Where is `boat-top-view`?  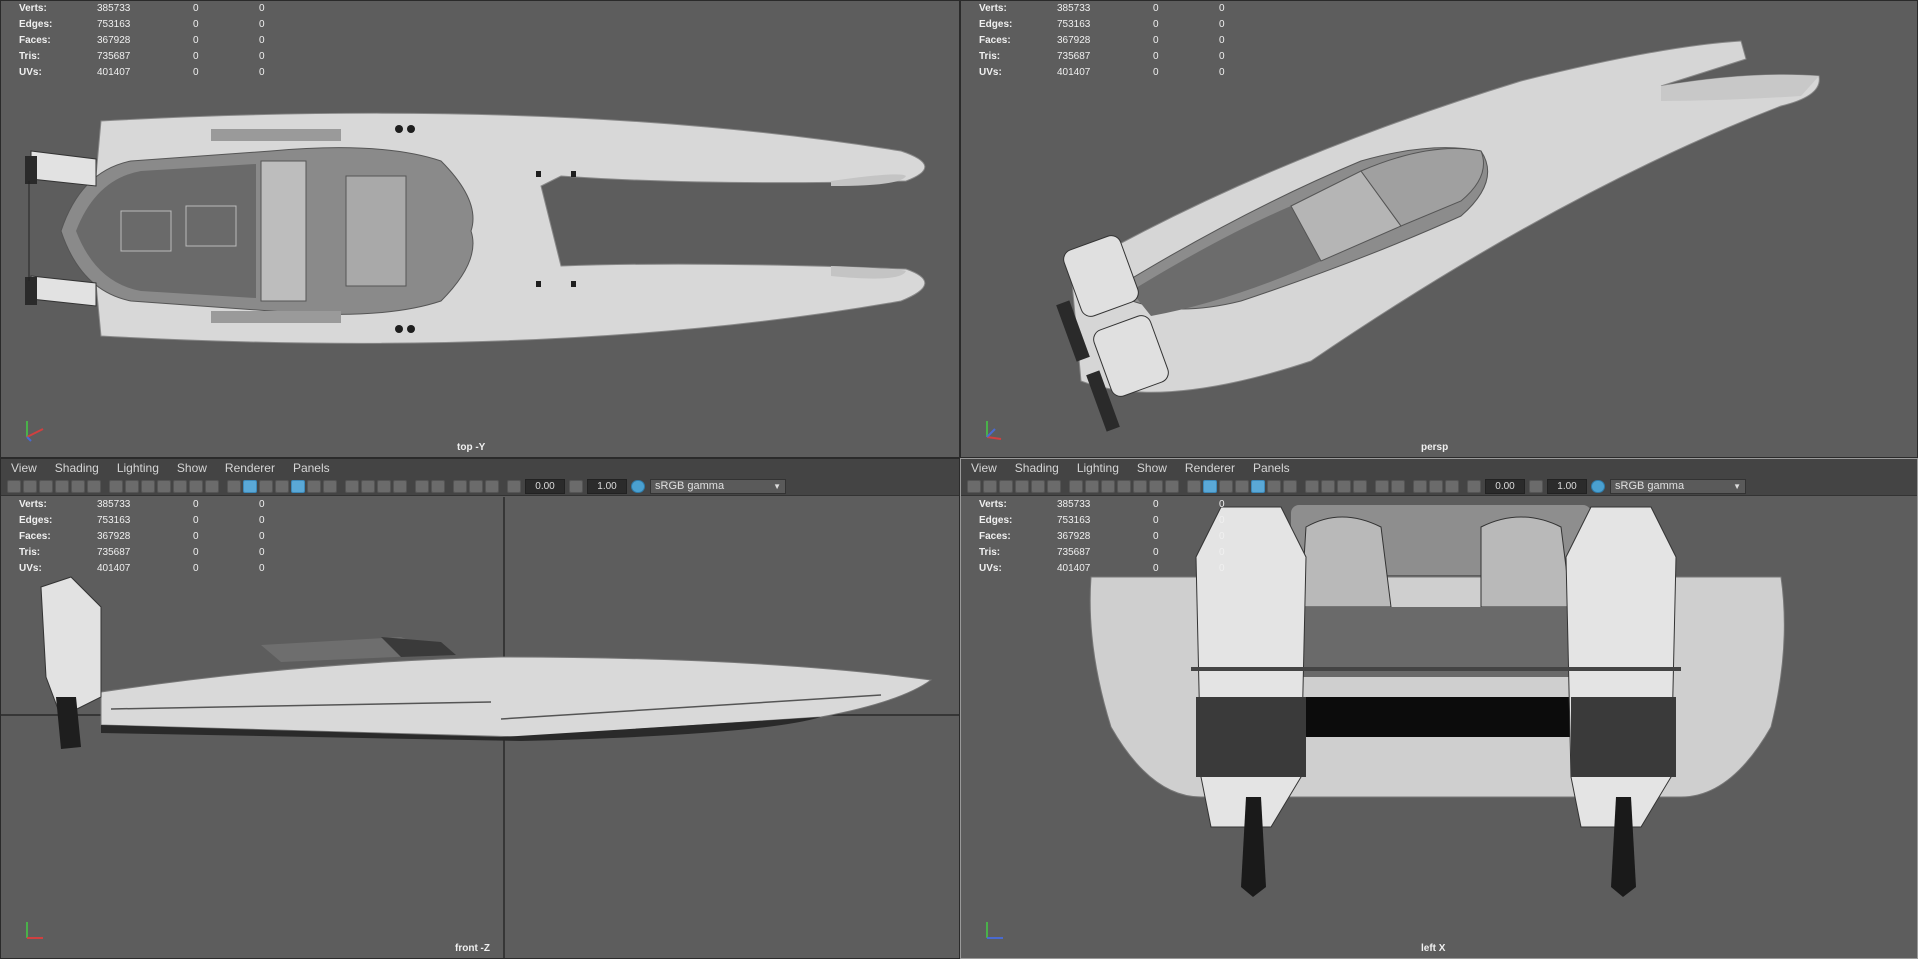
boat-top-view is located at coordinates (475, 228).